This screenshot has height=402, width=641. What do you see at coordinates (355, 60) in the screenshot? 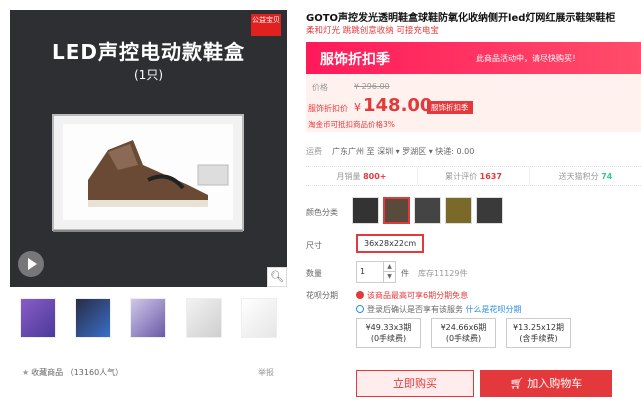
I see `promo-title: 服饰折扣季` at bounding box center [355, 60].